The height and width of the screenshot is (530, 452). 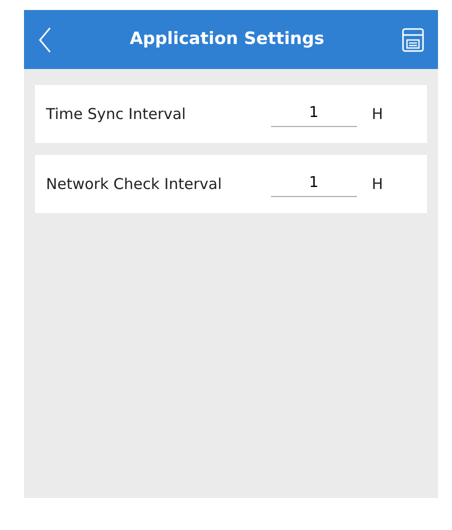 I want to click on setting-label: Time Sync Interval, so click(x=116, y=114).